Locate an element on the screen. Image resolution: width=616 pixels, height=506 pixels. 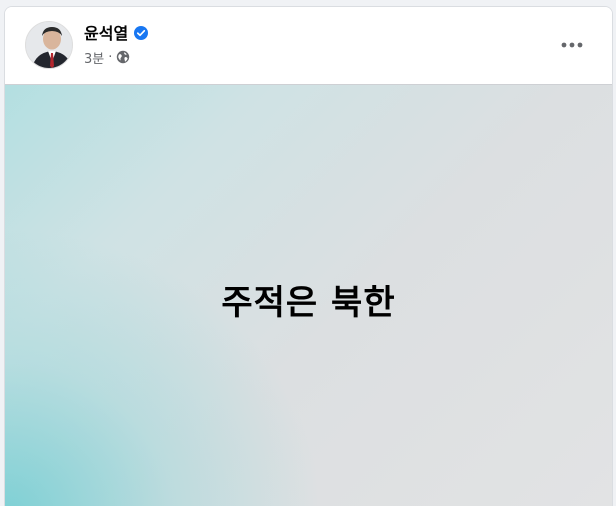
profile-photo-icon is located at coordinates (49, 45).